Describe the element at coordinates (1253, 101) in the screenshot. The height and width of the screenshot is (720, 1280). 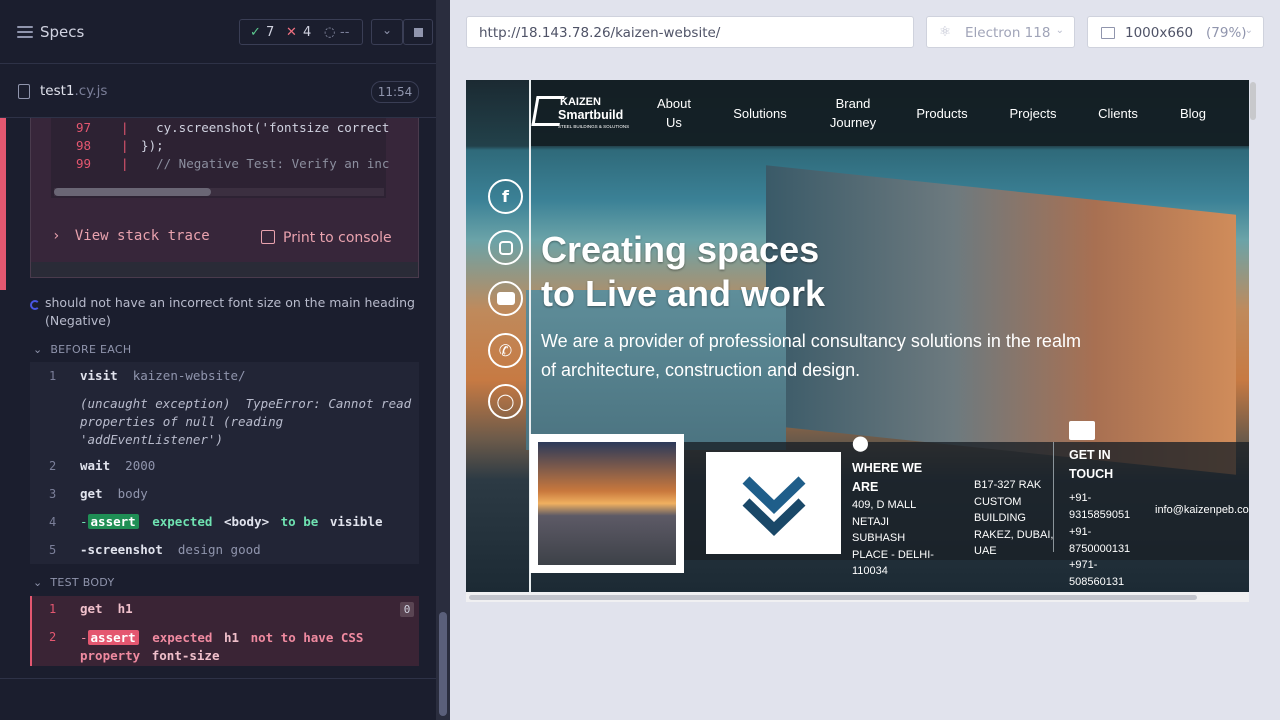
I see `aut-vertical-scrollbar` at that location.